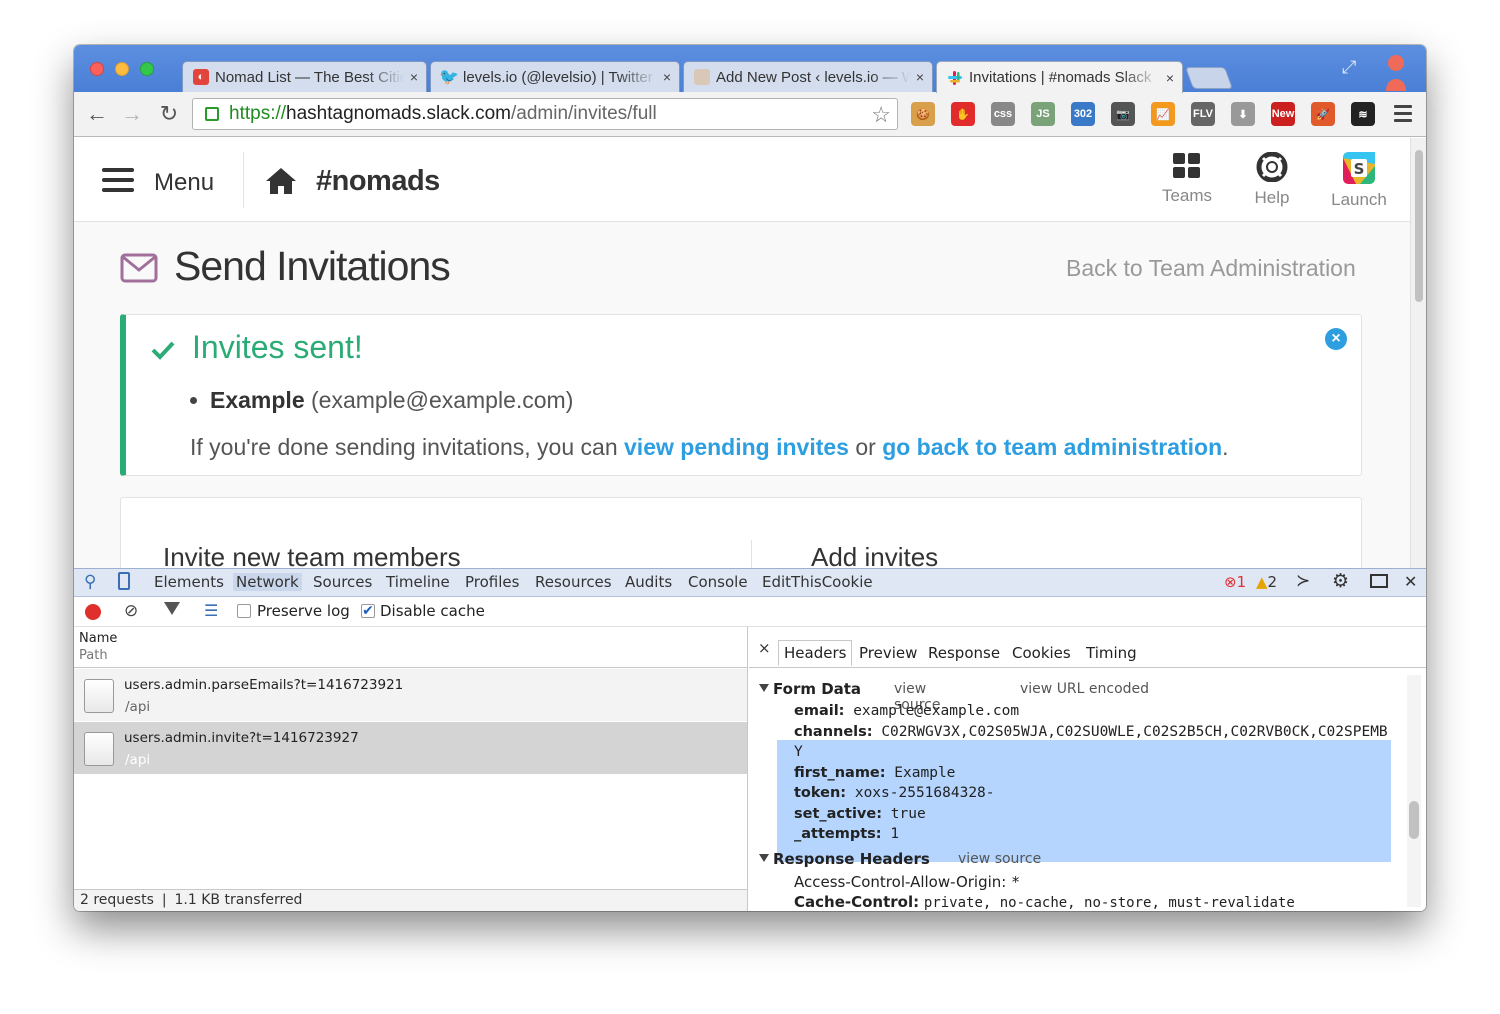  Describe the element at coordinates (999, 859) in the screenshot. I see `view-source-link: view source` at that location.